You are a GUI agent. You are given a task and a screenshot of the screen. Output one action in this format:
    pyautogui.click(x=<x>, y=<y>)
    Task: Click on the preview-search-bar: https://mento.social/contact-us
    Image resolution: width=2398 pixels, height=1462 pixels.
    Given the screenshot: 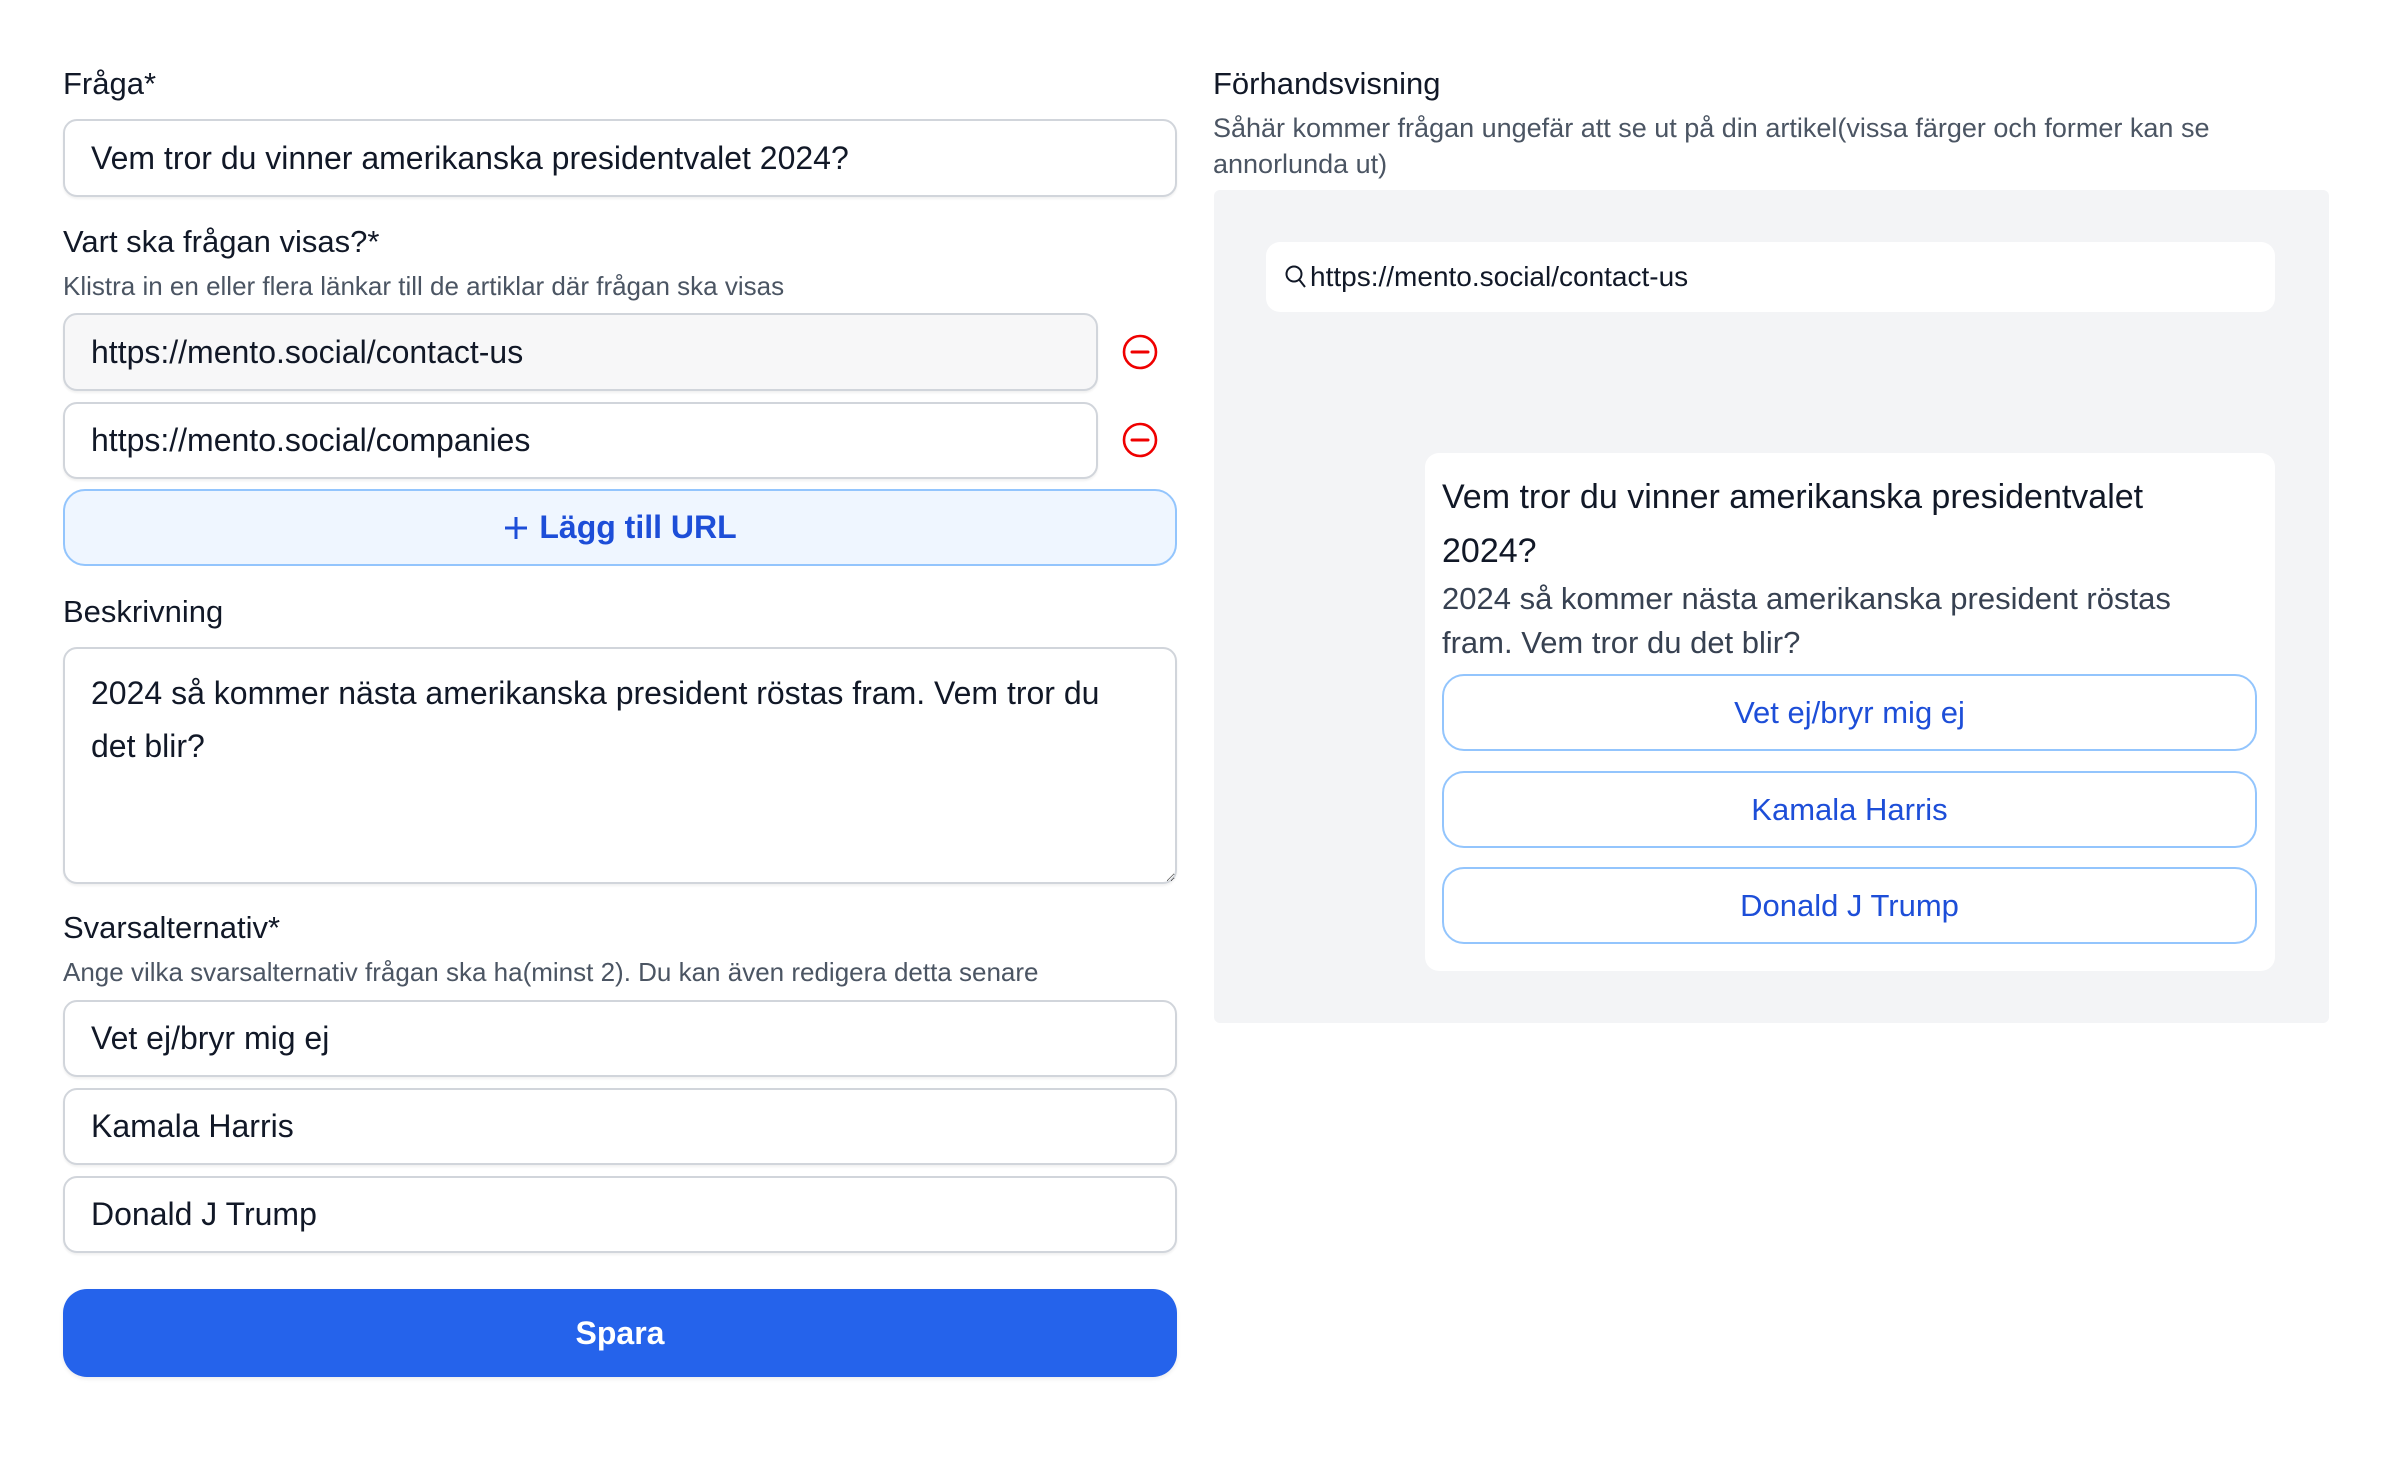 What is the action you would take?
    pyautogui.click(x=1770, y=277)
    